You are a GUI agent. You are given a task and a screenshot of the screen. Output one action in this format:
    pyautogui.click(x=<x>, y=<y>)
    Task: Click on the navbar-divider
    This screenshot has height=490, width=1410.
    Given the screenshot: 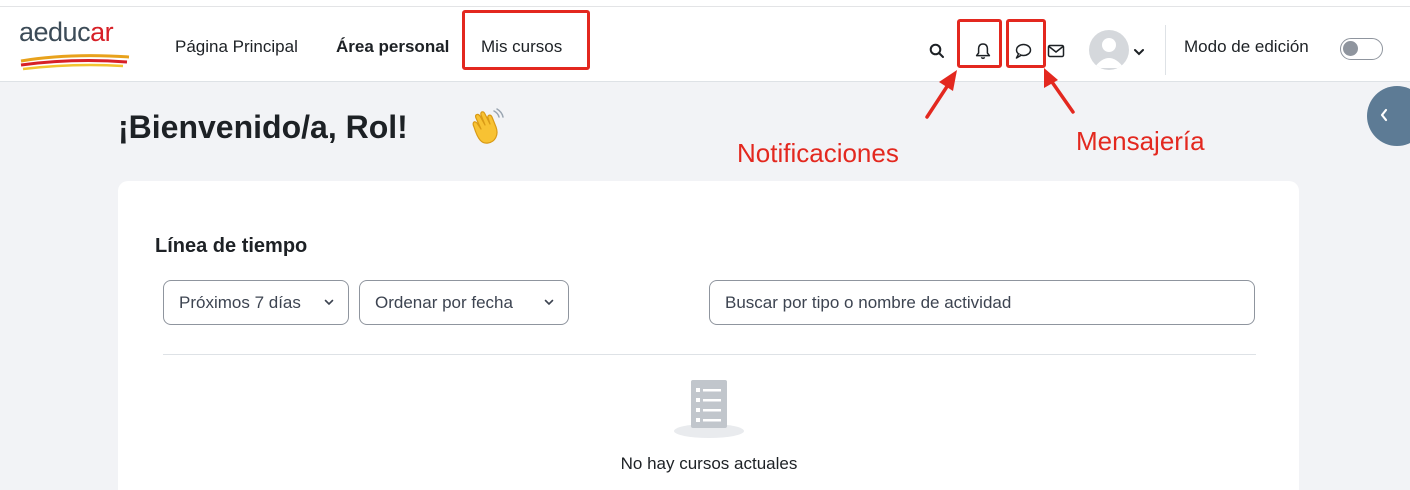 What is the action you would take?
    pyautogui.click(x=1165, y=50)
    